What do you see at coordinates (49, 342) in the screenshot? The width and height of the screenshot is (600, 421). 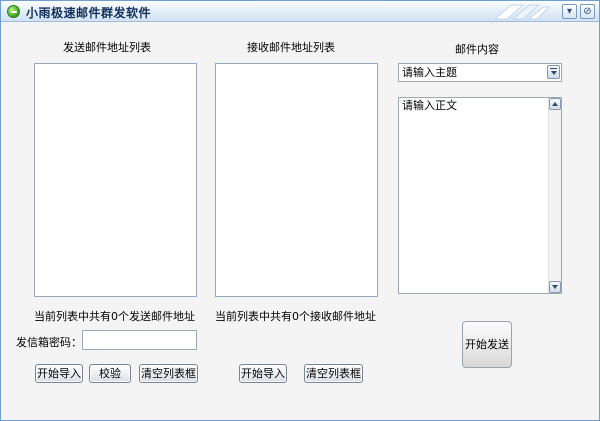 I see `password-label: 发信箱密码：` at bounding box center [49, 342].